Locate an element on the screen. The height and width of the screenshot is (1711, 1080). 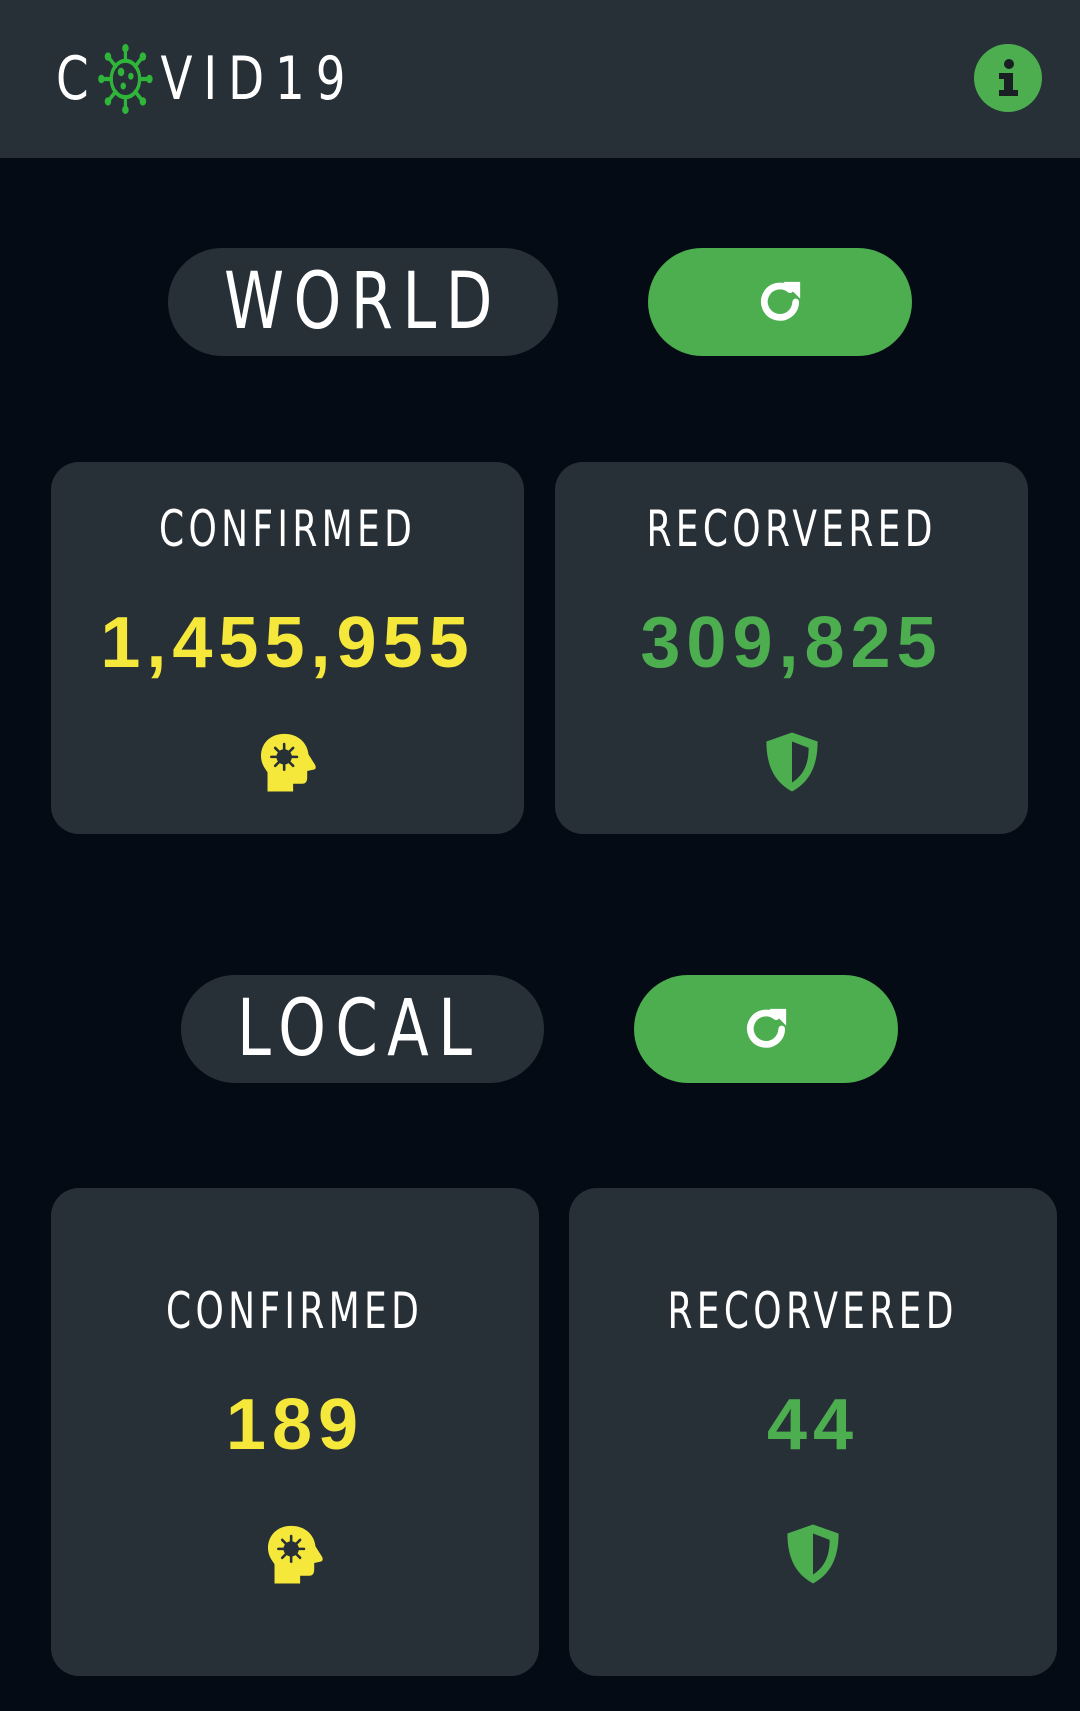
app-header: C VID19 is located at coordinates (540, 79).